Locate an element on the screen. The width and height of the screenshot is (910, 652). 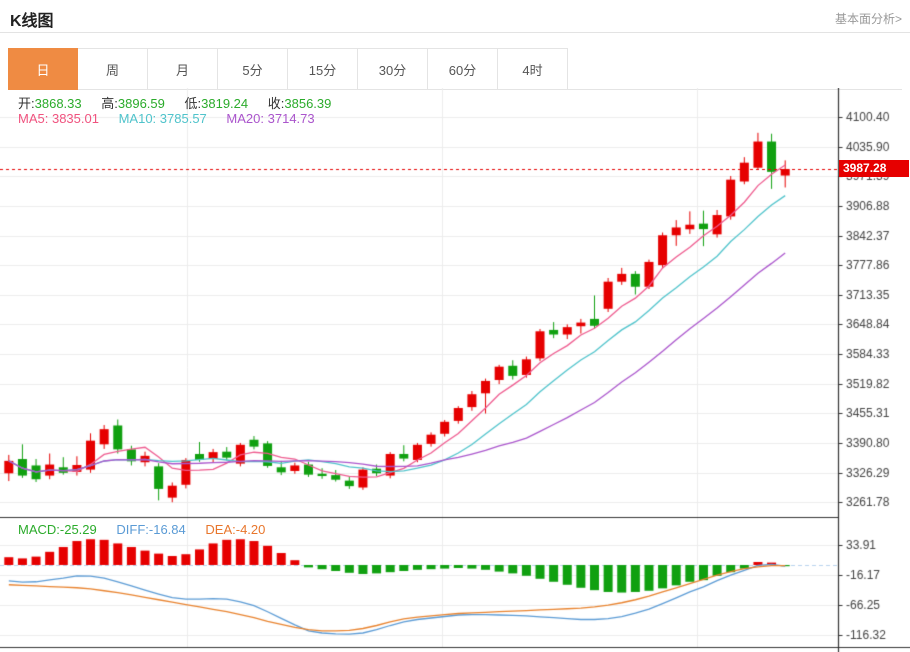
macd-label: MACD: is located at coordinates (39, 529).